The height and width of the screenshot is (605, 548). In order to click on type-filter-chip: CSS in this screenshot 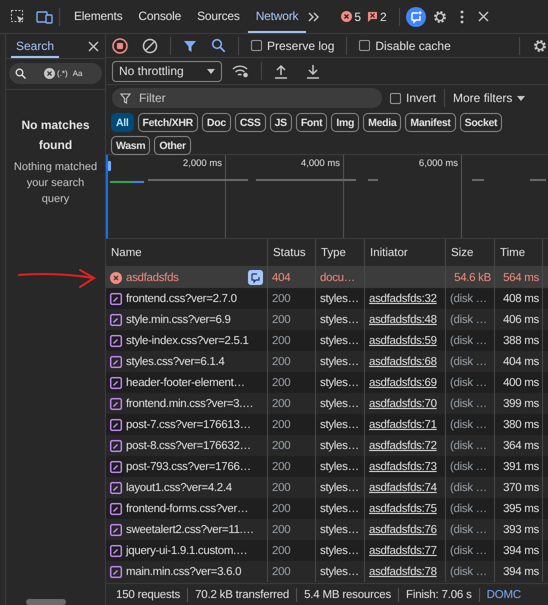, I will do `click(250, 122)`.